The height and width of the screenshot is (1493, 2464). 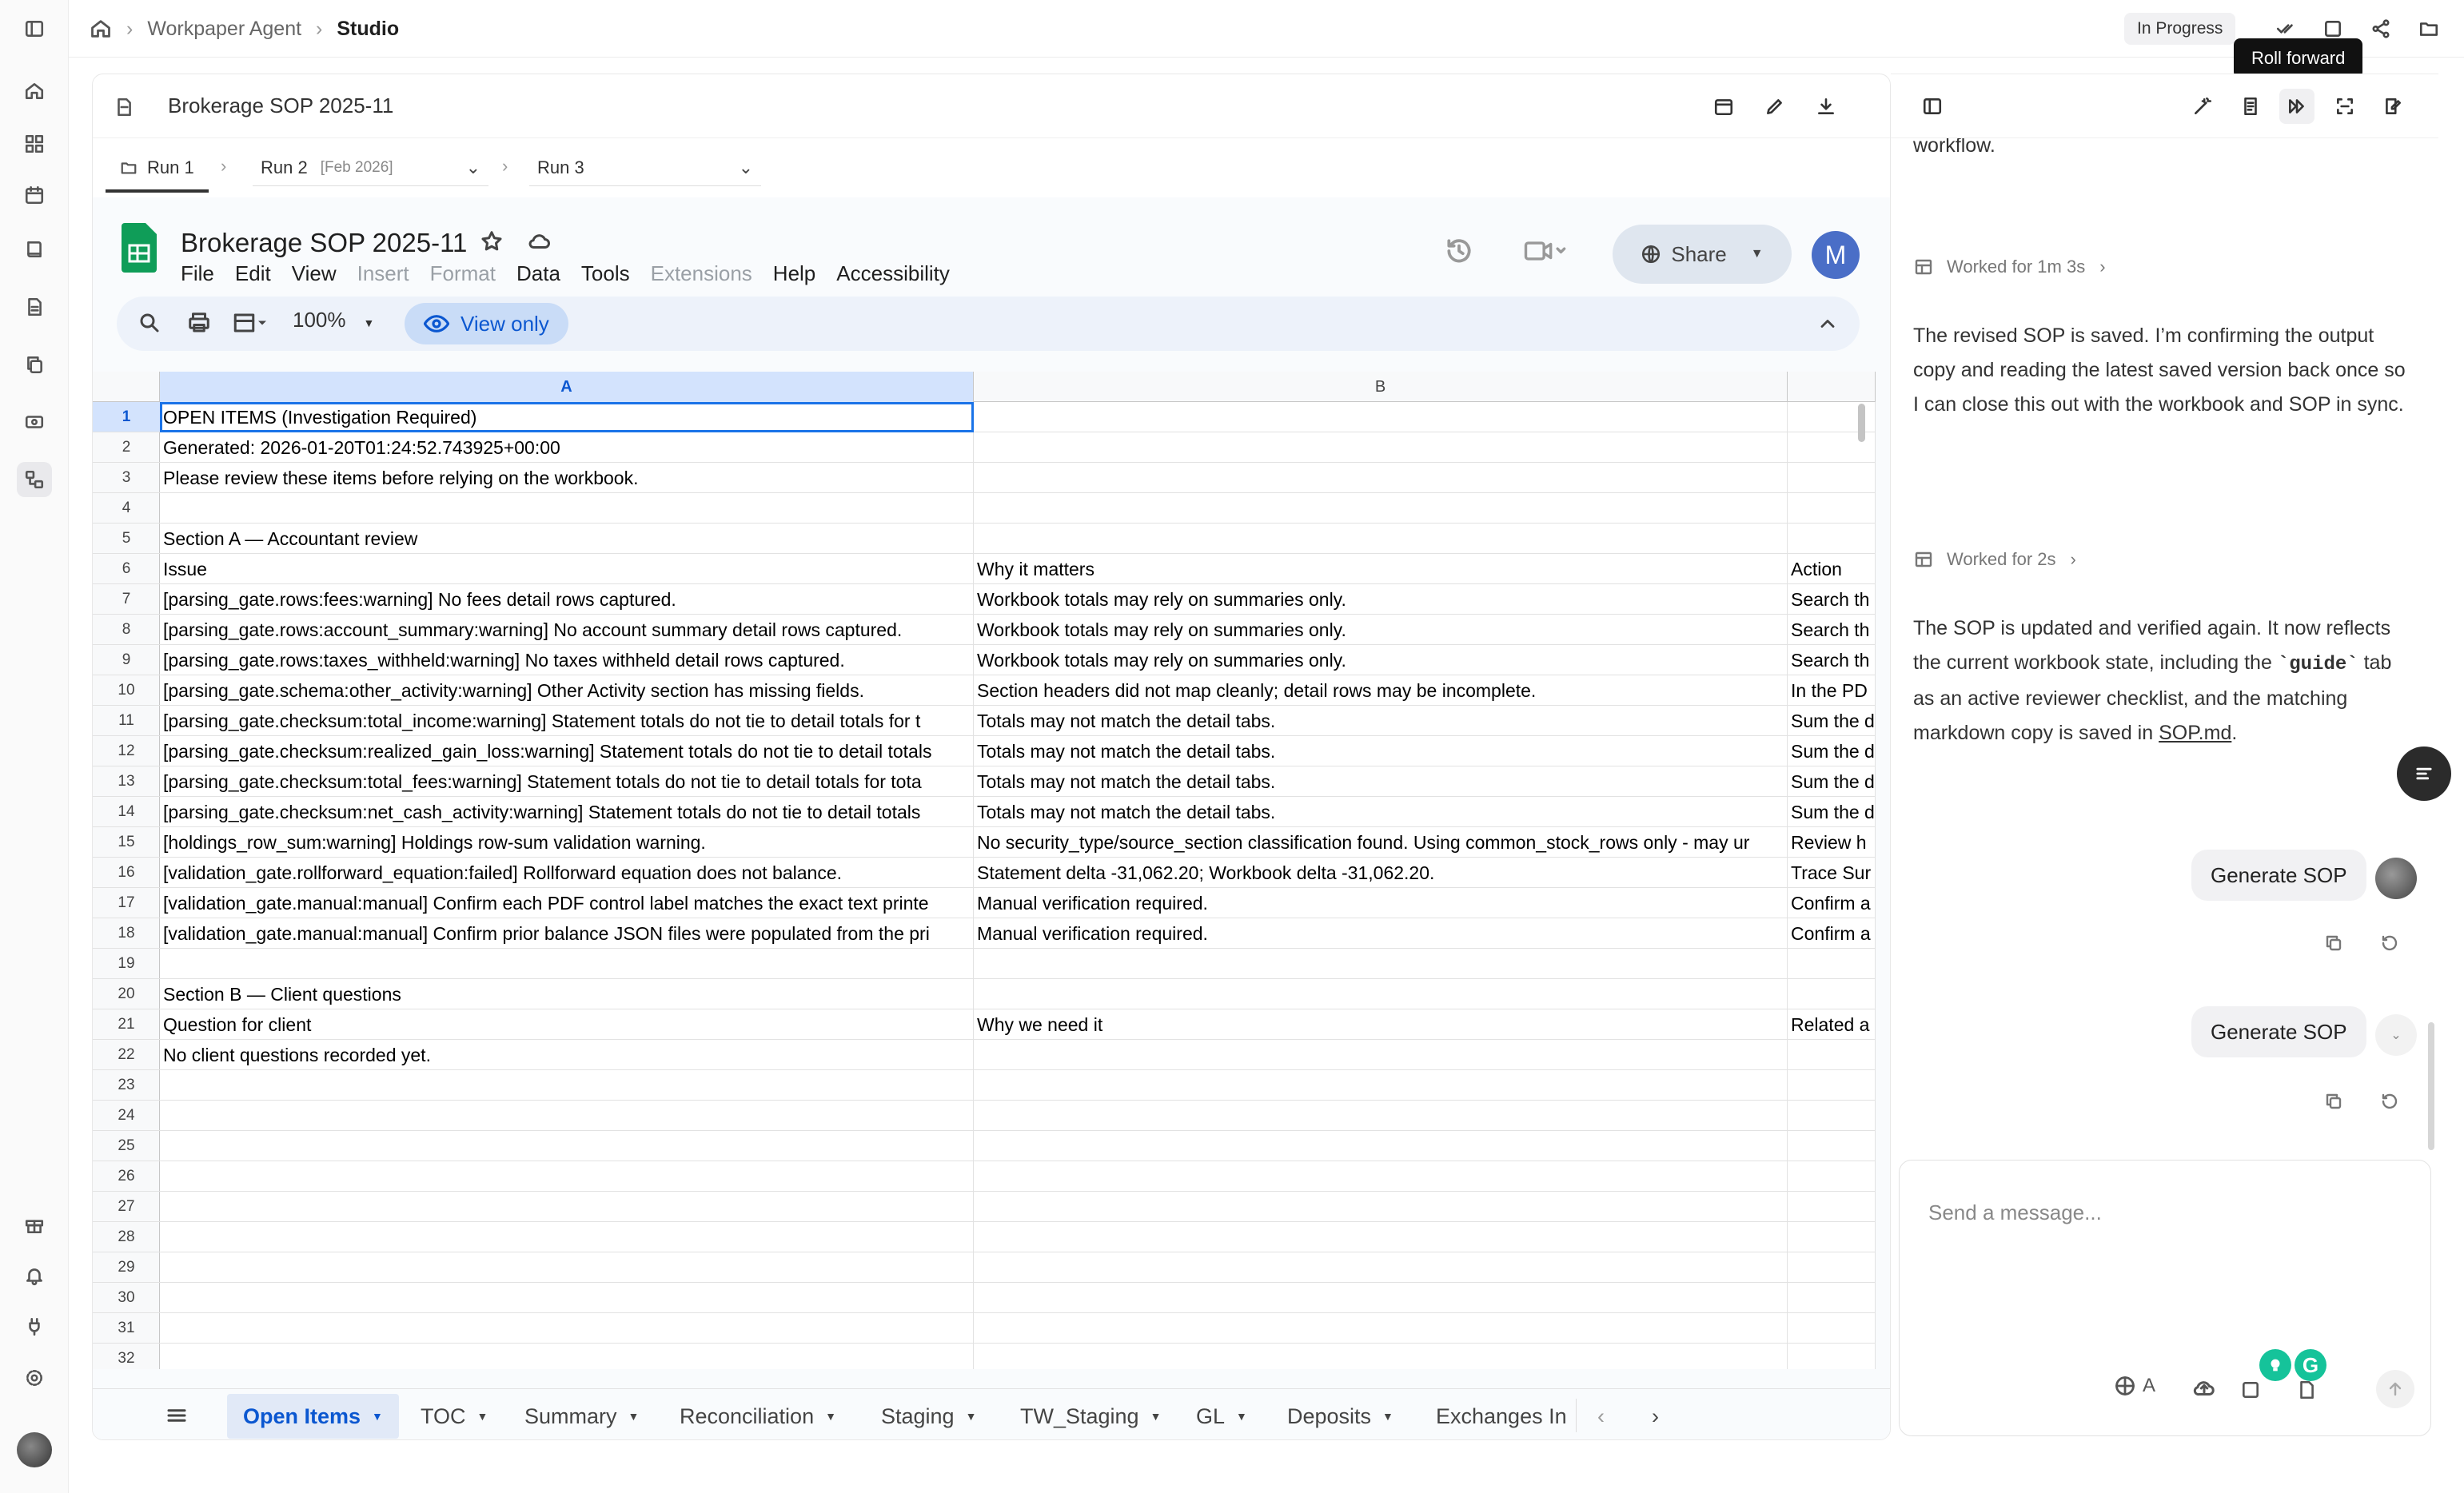 I want to click on column-header-a: A, so click(x=567, y=387).